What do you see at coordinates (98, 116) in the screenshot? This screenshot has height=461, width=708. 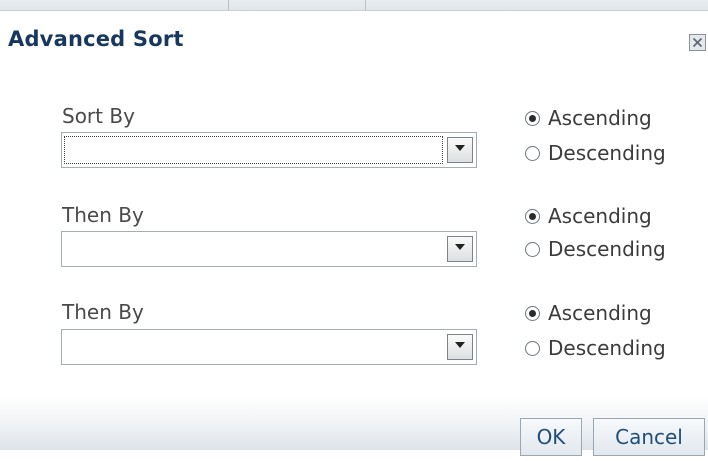 I see `sort-by-label: Sort By` at bounding box center [98, 116].